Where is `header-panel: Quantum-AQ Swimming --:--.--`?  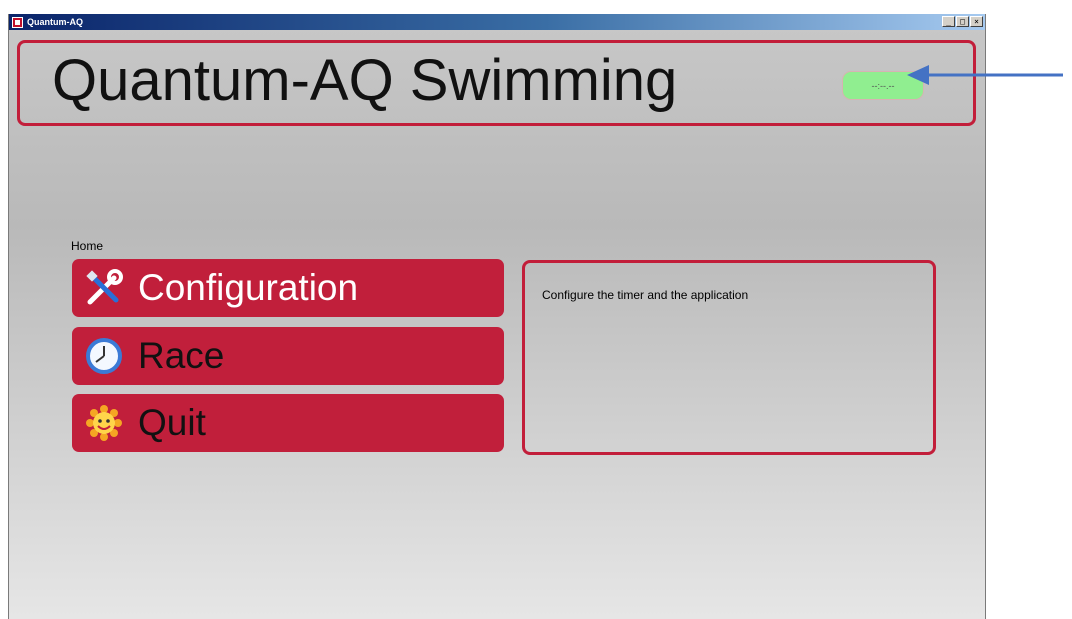
header-panel: Quantum-AQ Swimming --:--.-- is located at coordinates (496, 83).